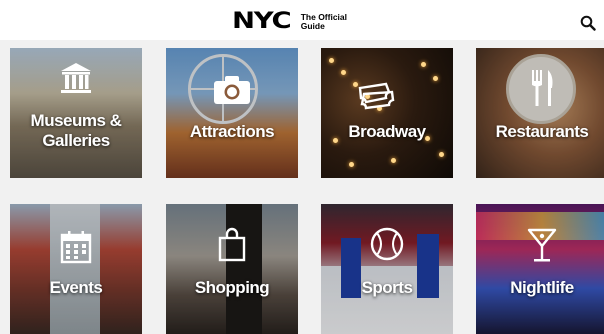 The image size is (604, 334). I want to click on tile-label: Museums & Galleries, so click(76, 131).